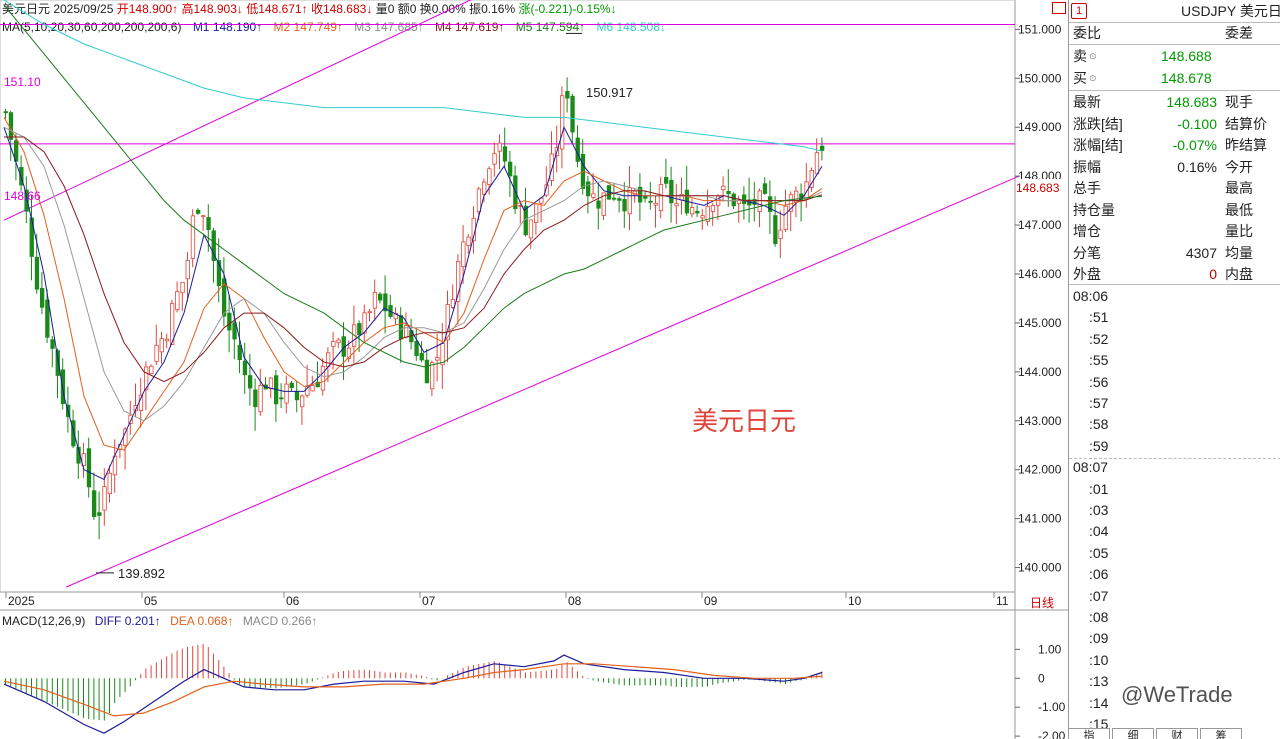 This screenshot has height=739, width=1280. What do you see at coordinates (44, 621) in the screenshot?
I see `macd-label: MACD(12,26,9)` at bounding box center [44, 621].